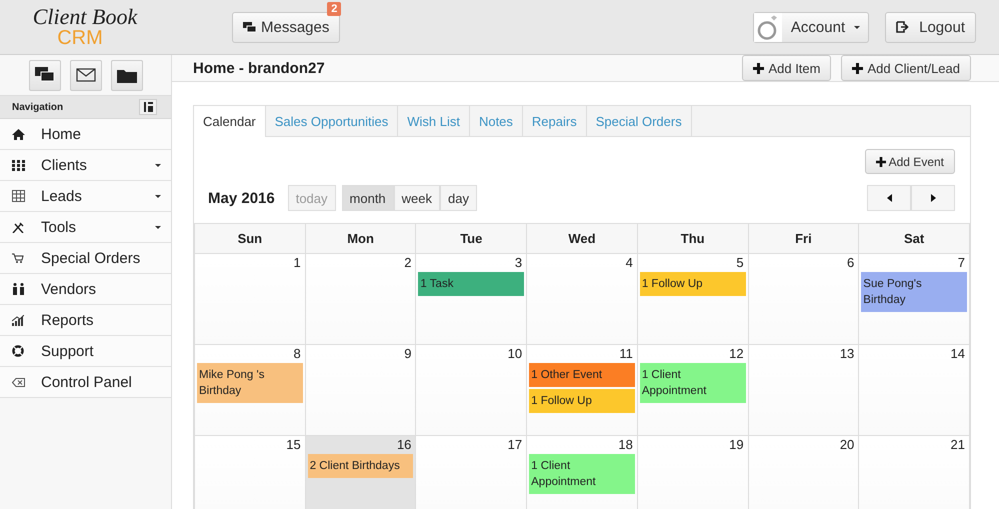  Describe the element at coordinates (804, 238) in the screenshot. I see `weekday-header: Fri` at that location.